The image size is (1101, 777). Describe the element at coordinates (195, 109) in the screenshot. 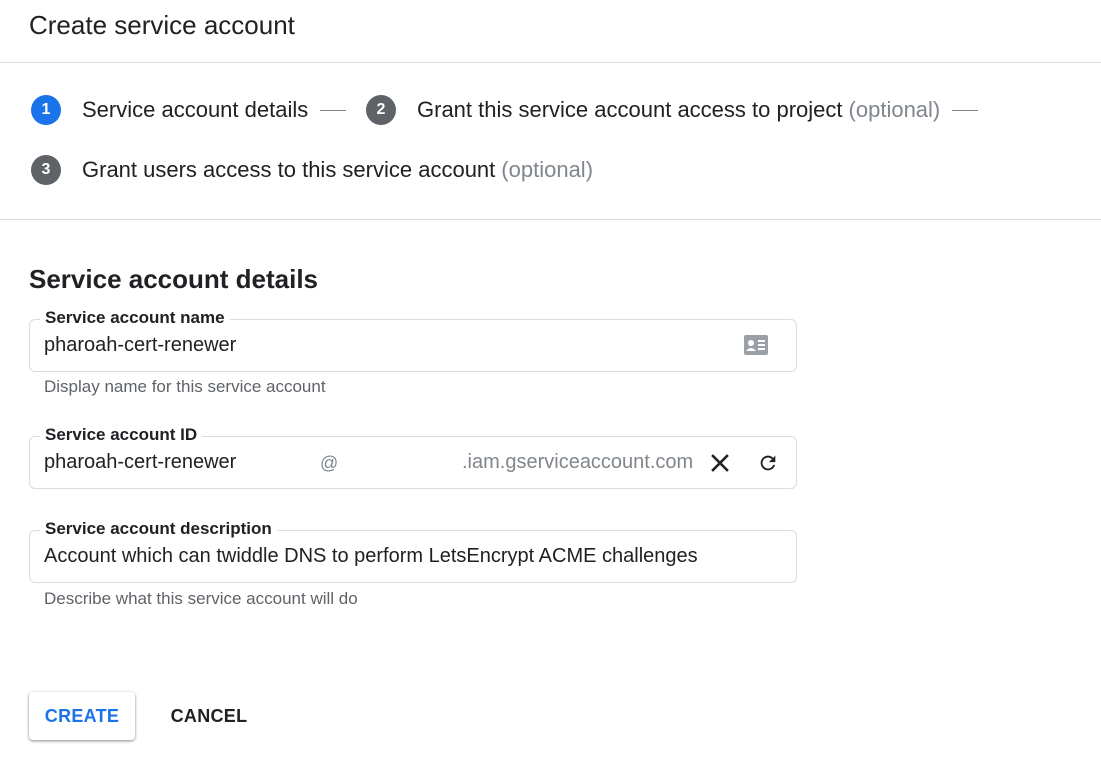

I see `step-1-label: Service account details` at that location.